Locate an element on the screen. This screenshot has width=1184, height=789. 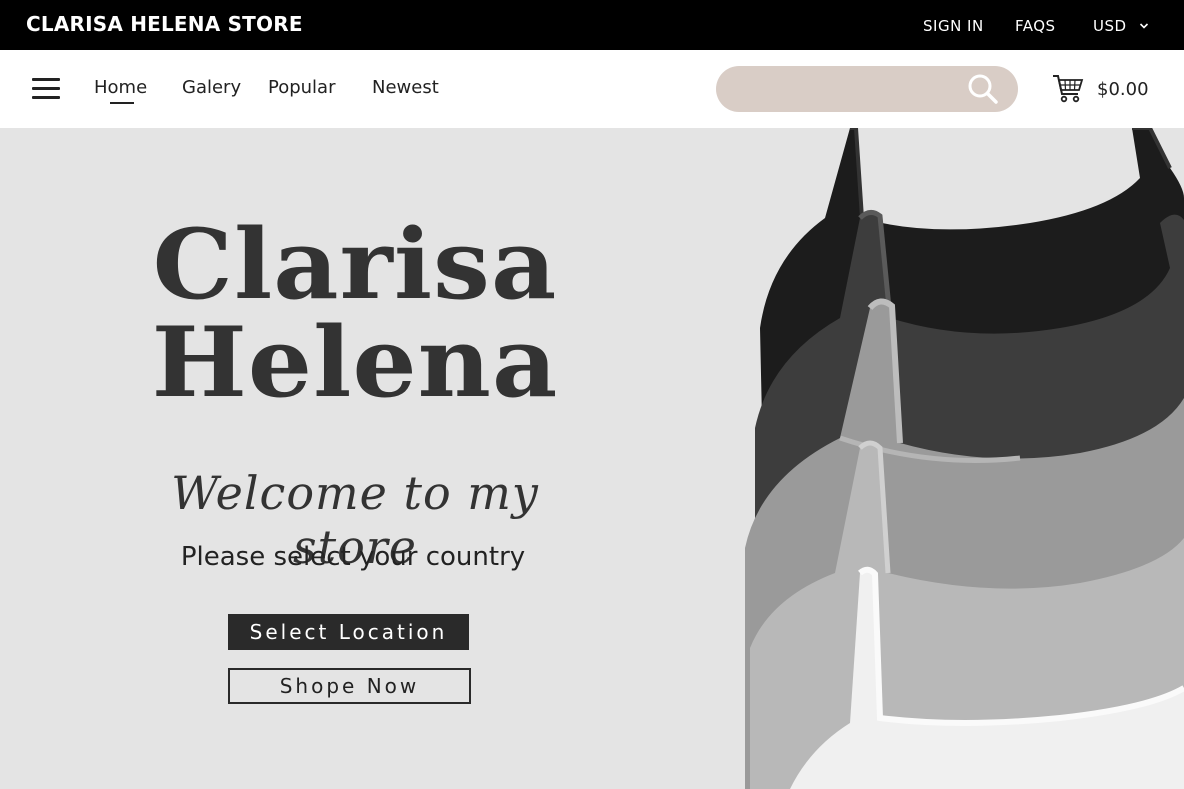
nav-item-popular: Popular is located at coordinates (302, 87).